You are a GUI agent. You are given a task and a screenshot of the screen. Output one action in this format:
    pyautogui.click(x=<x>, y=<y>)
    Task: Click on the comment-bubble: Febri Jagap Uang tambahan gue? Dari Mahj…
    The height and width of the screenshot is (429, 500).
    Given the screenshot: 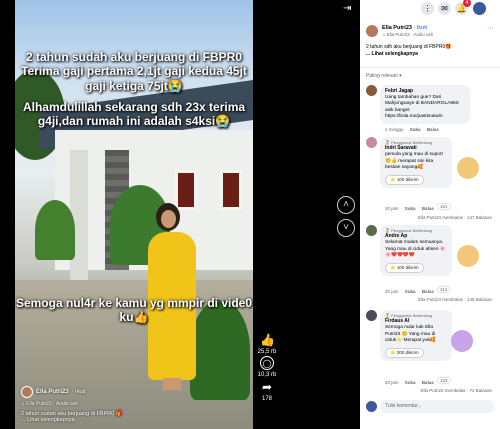 What is the action you would take?
    pyautogui.click(x=425, y=104)
    